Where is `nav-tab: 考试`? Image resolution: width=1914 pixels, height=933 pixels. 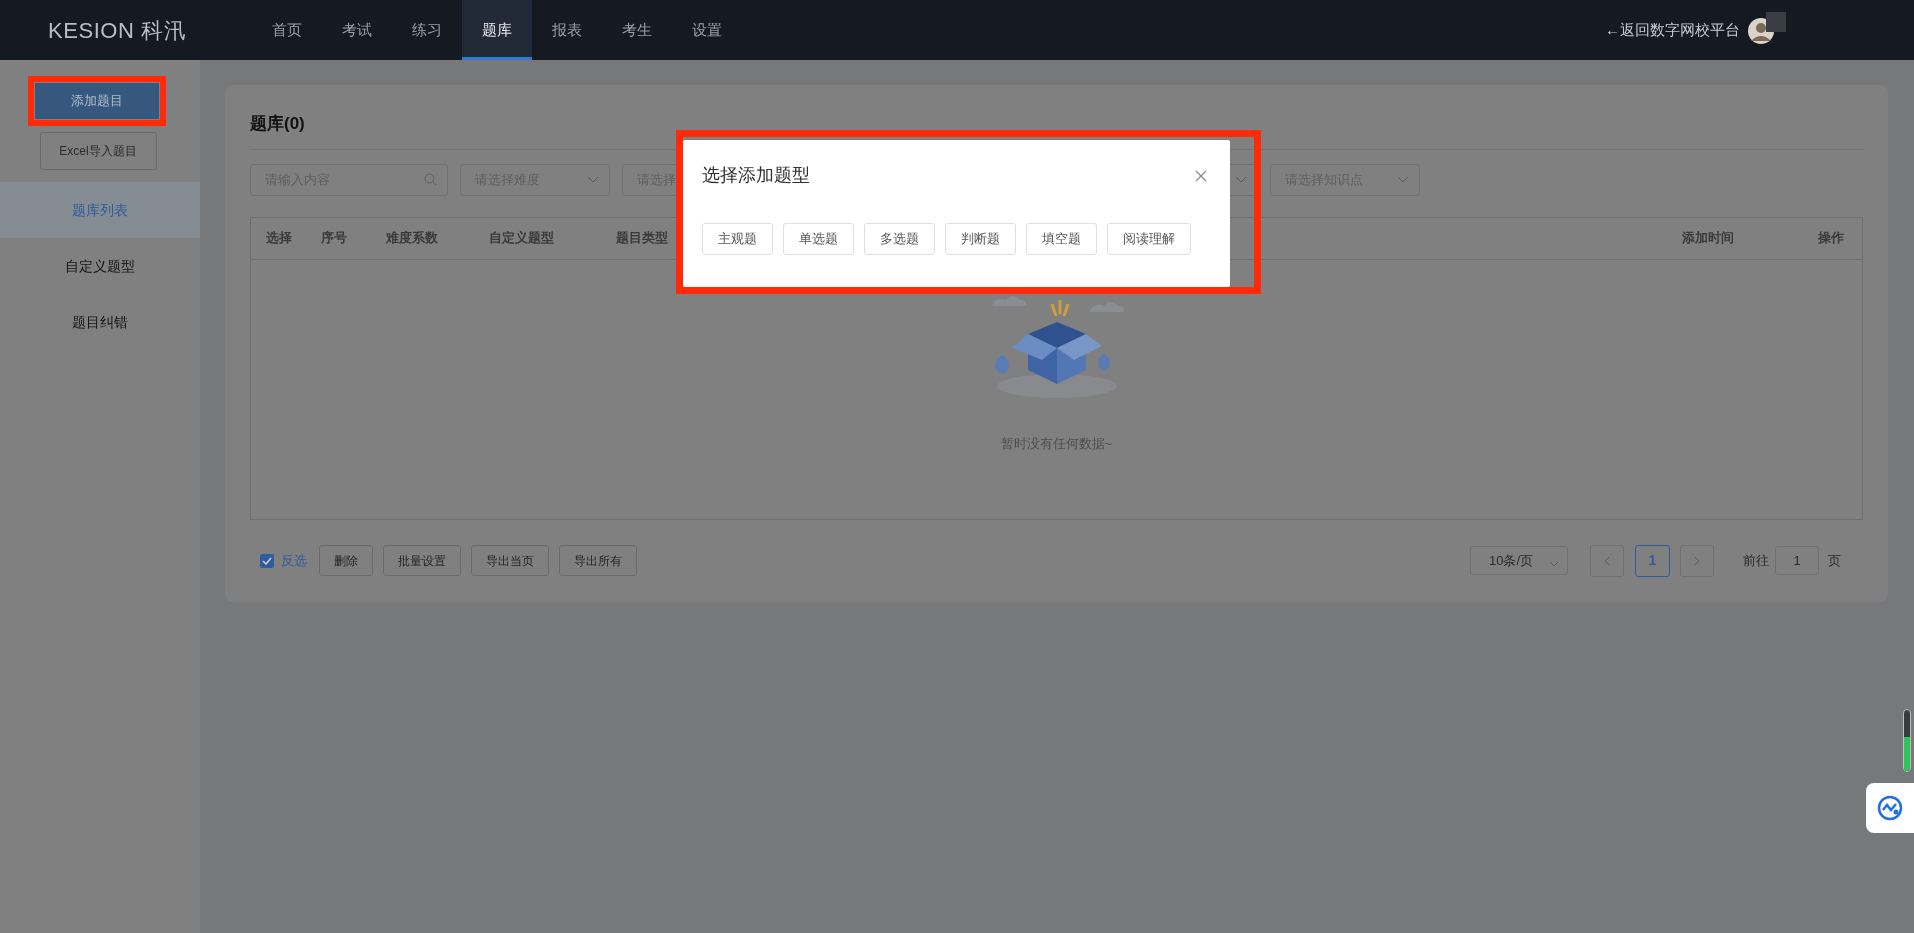 nav-tab: 考试 is located at coordinates (357, 30).